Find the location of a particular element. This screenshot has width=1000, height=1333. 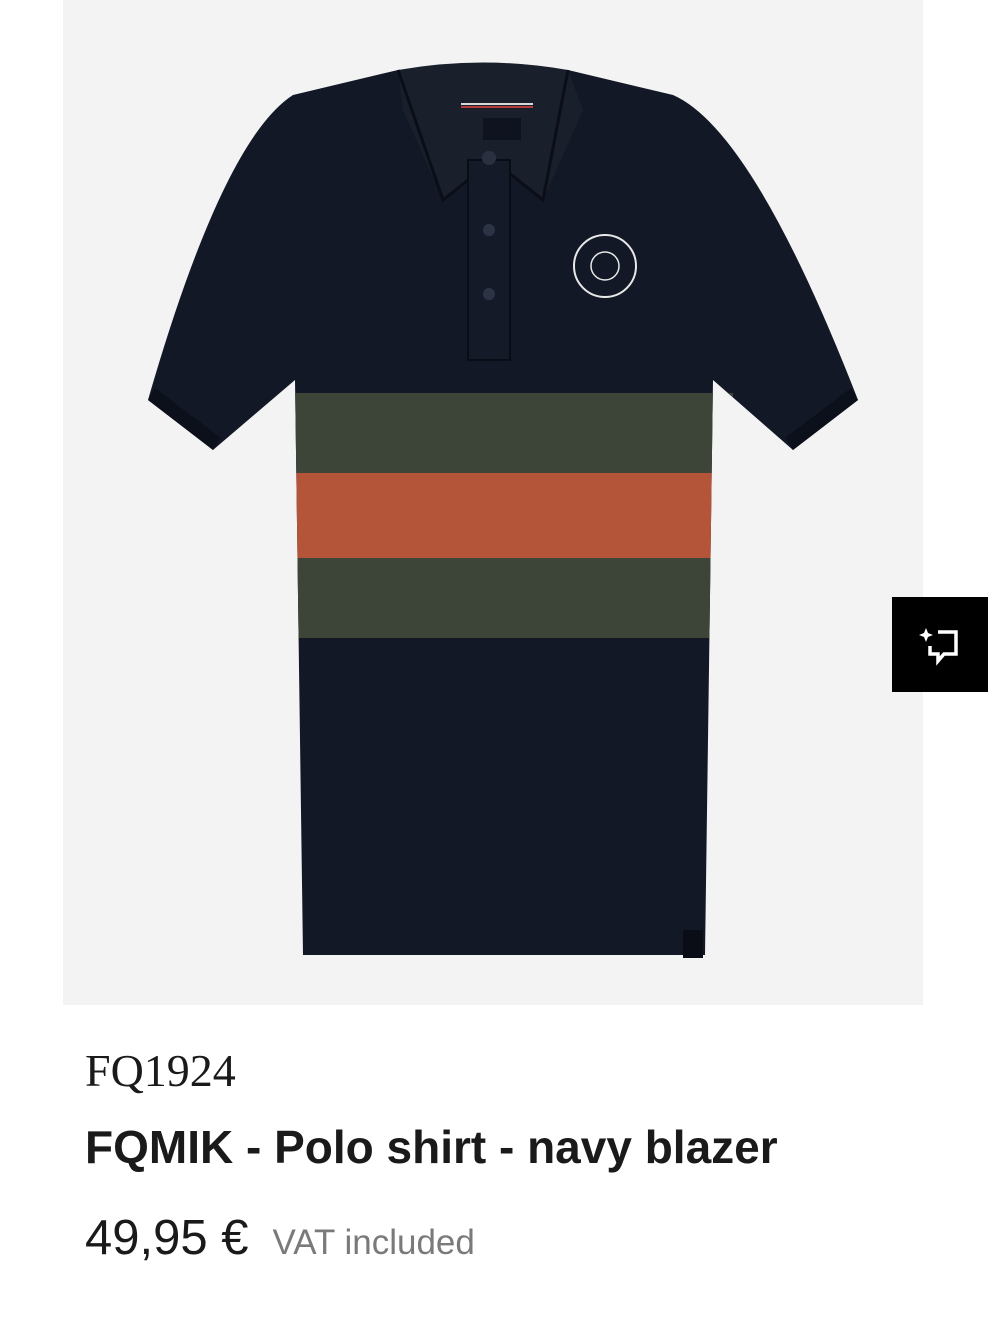

price: 49,95 € is located at coordinates (167, 1238).